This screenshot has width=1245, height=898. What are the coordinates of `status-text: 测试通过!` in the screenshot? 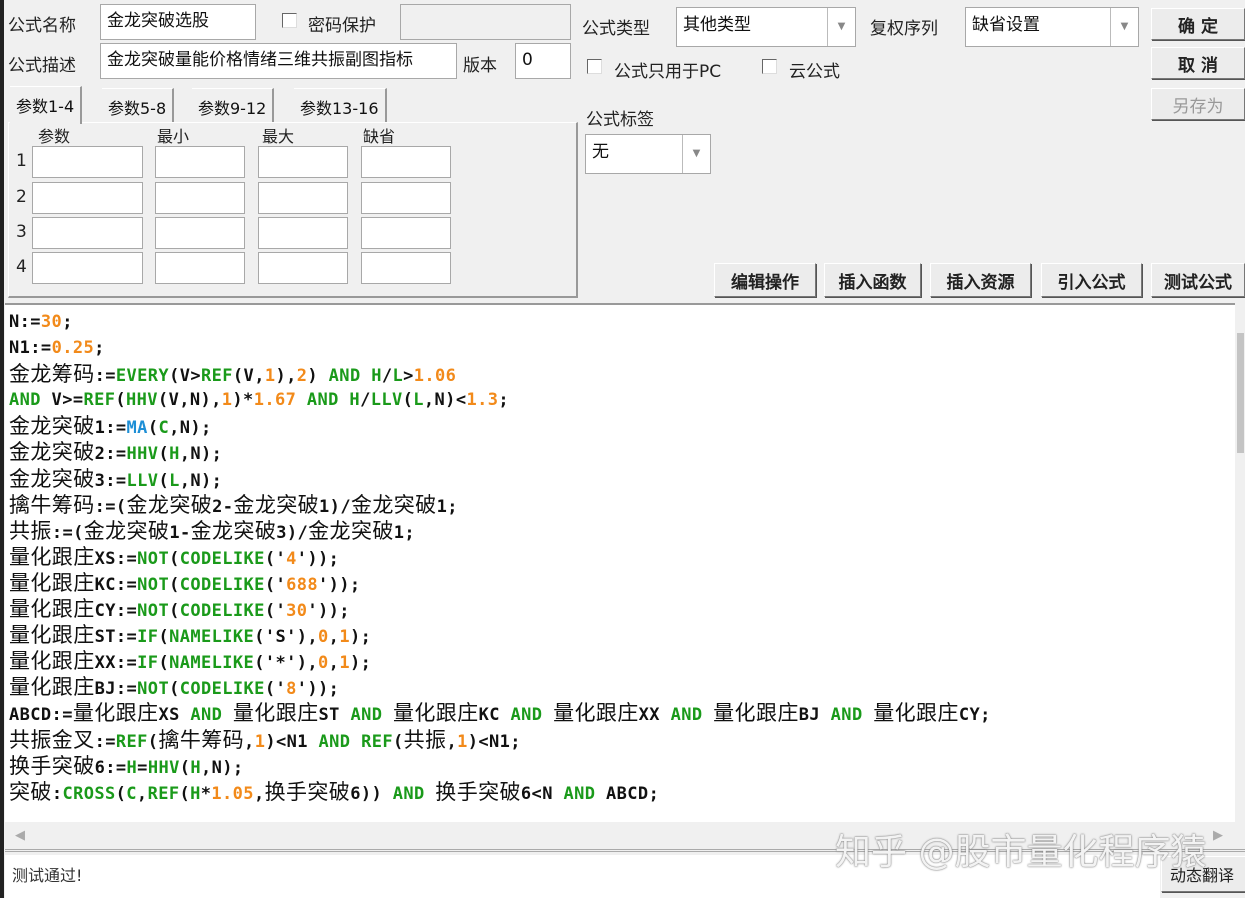 It's located at (47, 875).